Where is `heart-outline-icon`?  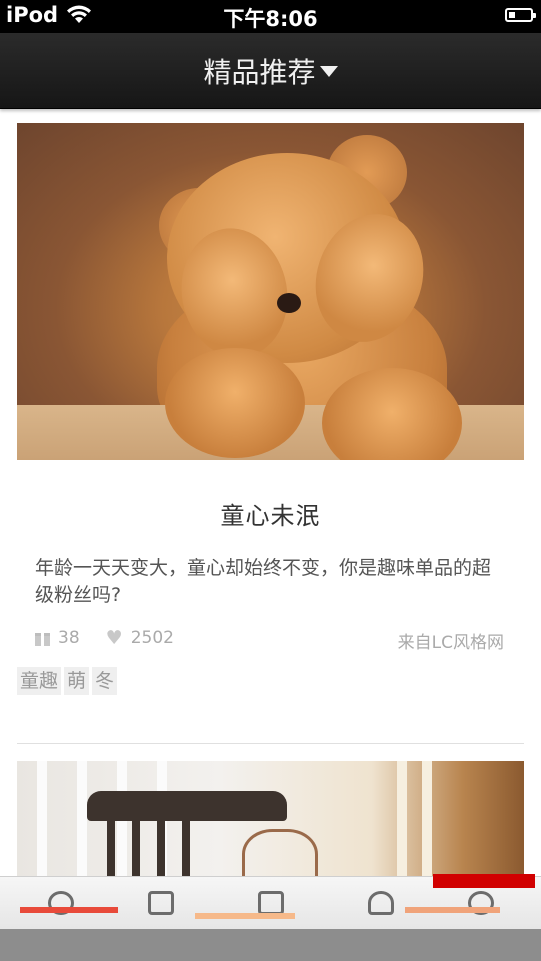
heart-outline-icon is located at coordinates (381, 903).